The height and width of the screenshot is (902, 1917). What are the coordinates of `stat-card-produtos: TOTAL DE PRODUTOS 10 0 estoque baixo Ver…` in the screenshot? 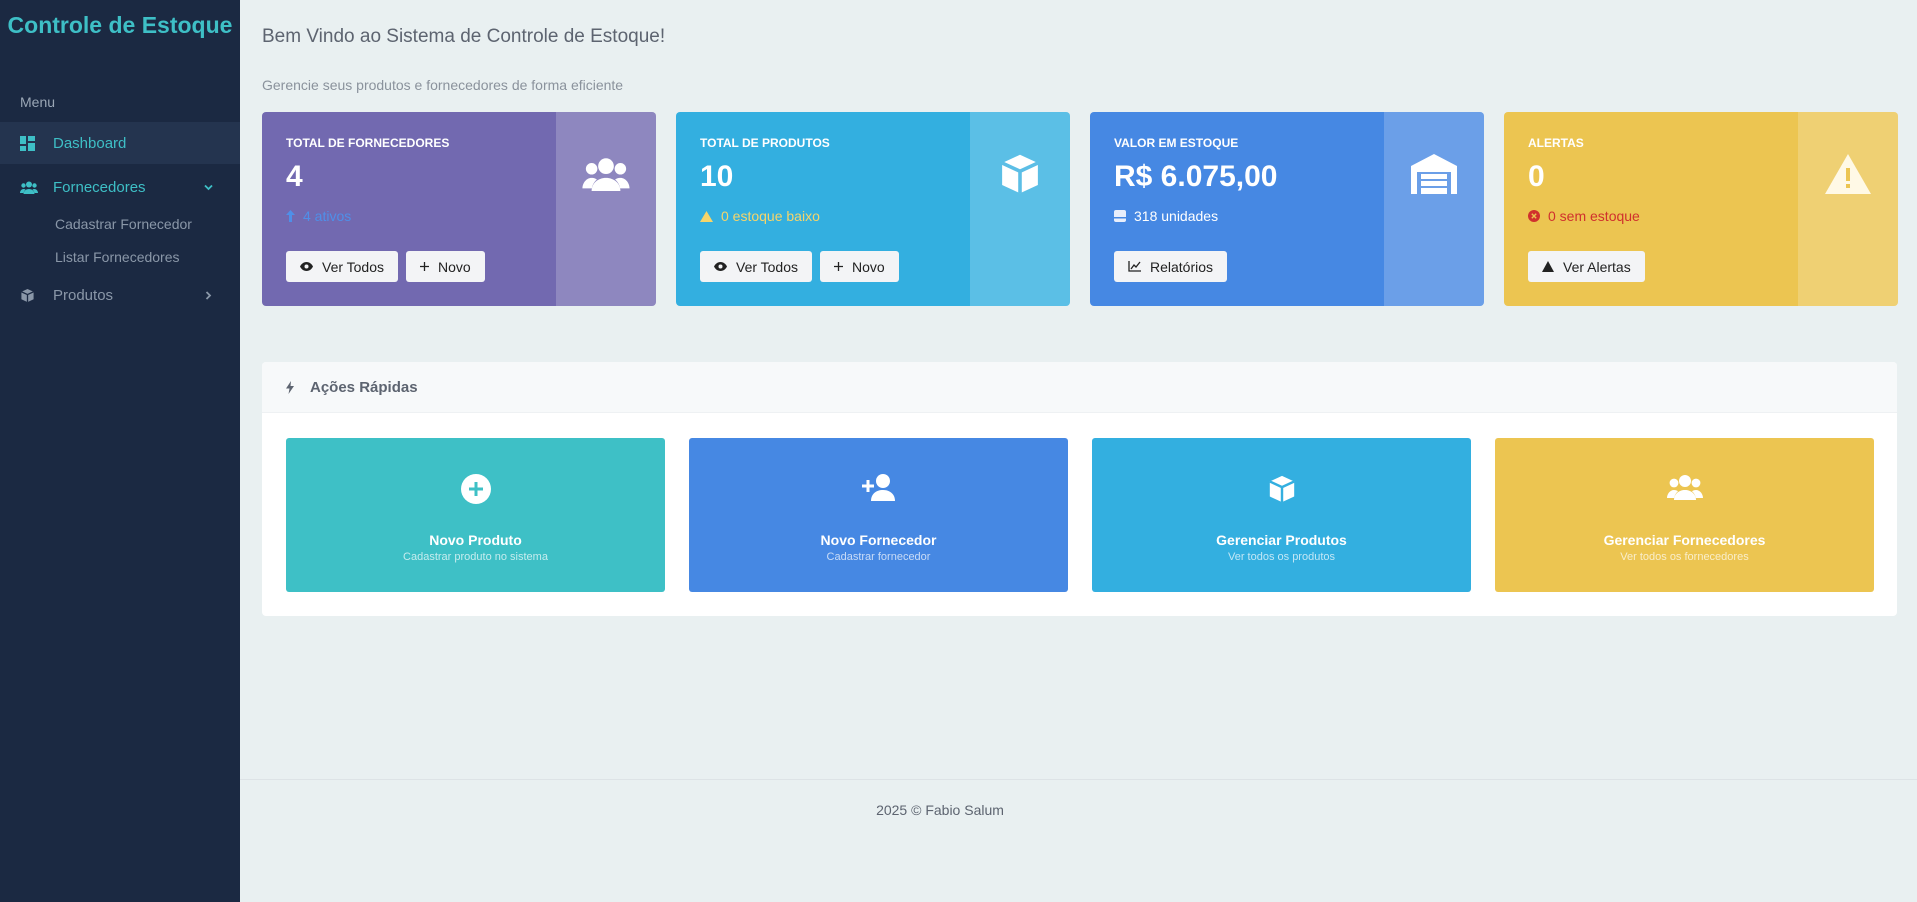 It's located at (873, 209).